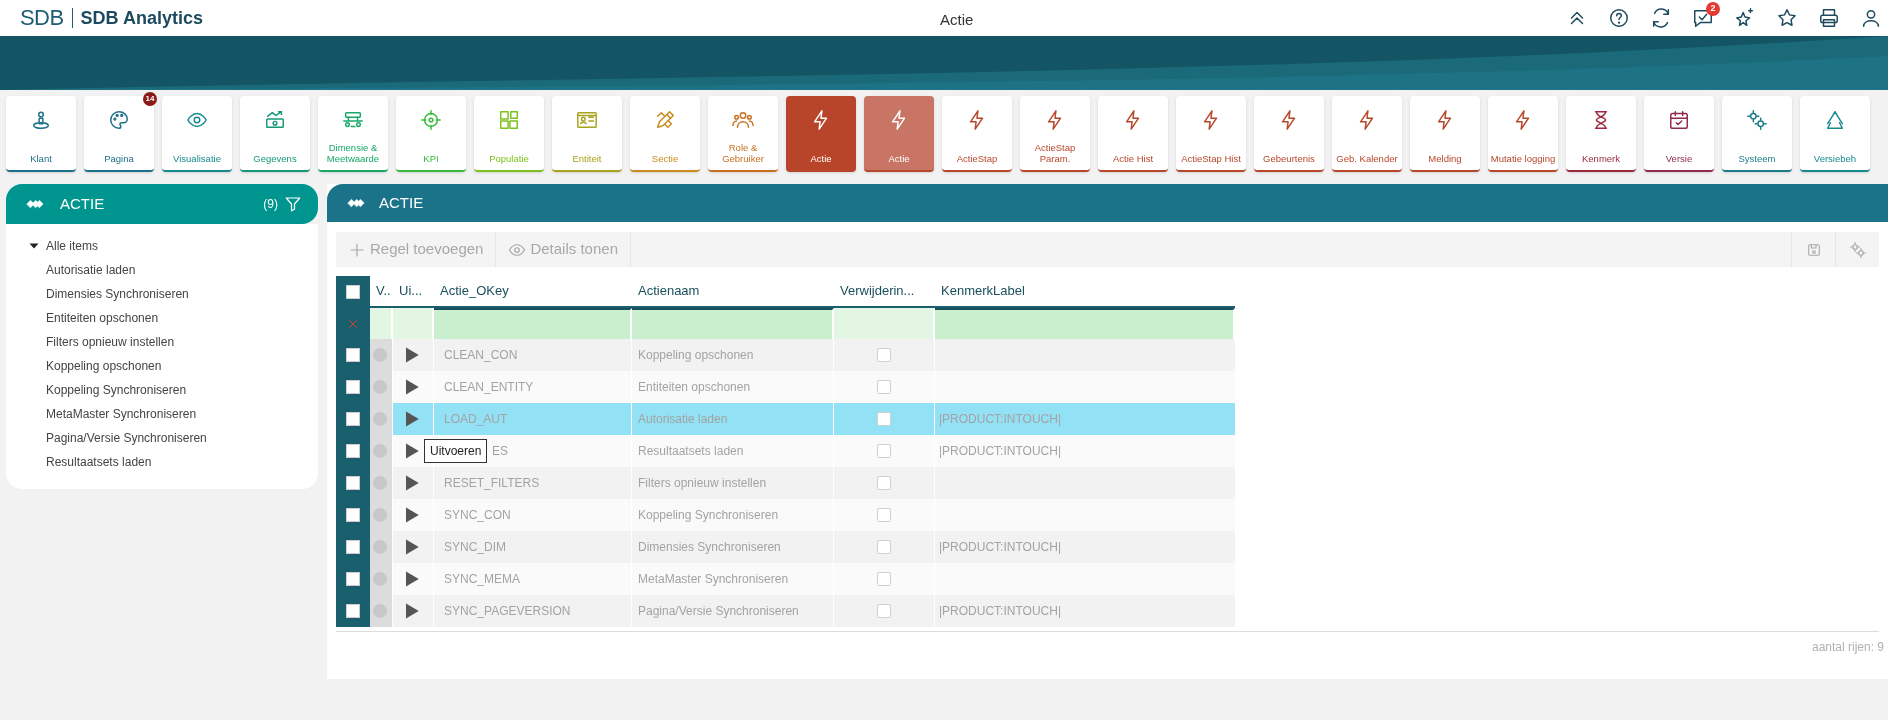 The width and height of the screenshot is (1888, 720). Describe the element at coordinates (587, 120) in the screenshot. I see `id-card-icon` at that location.